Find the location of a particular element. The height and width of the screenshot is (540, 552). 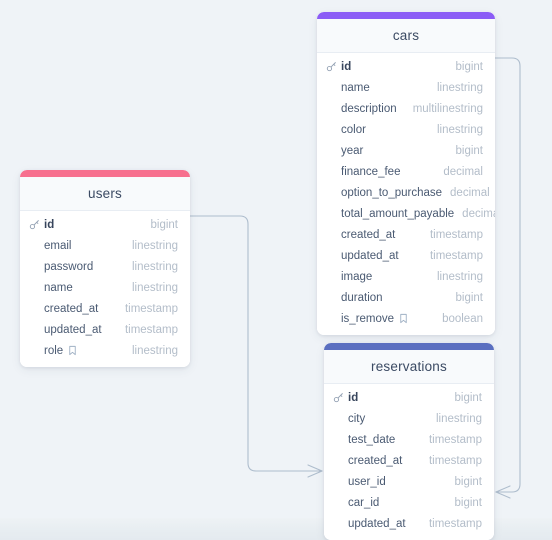

field-row: user_id bigint is located at coordinates (409, 481).